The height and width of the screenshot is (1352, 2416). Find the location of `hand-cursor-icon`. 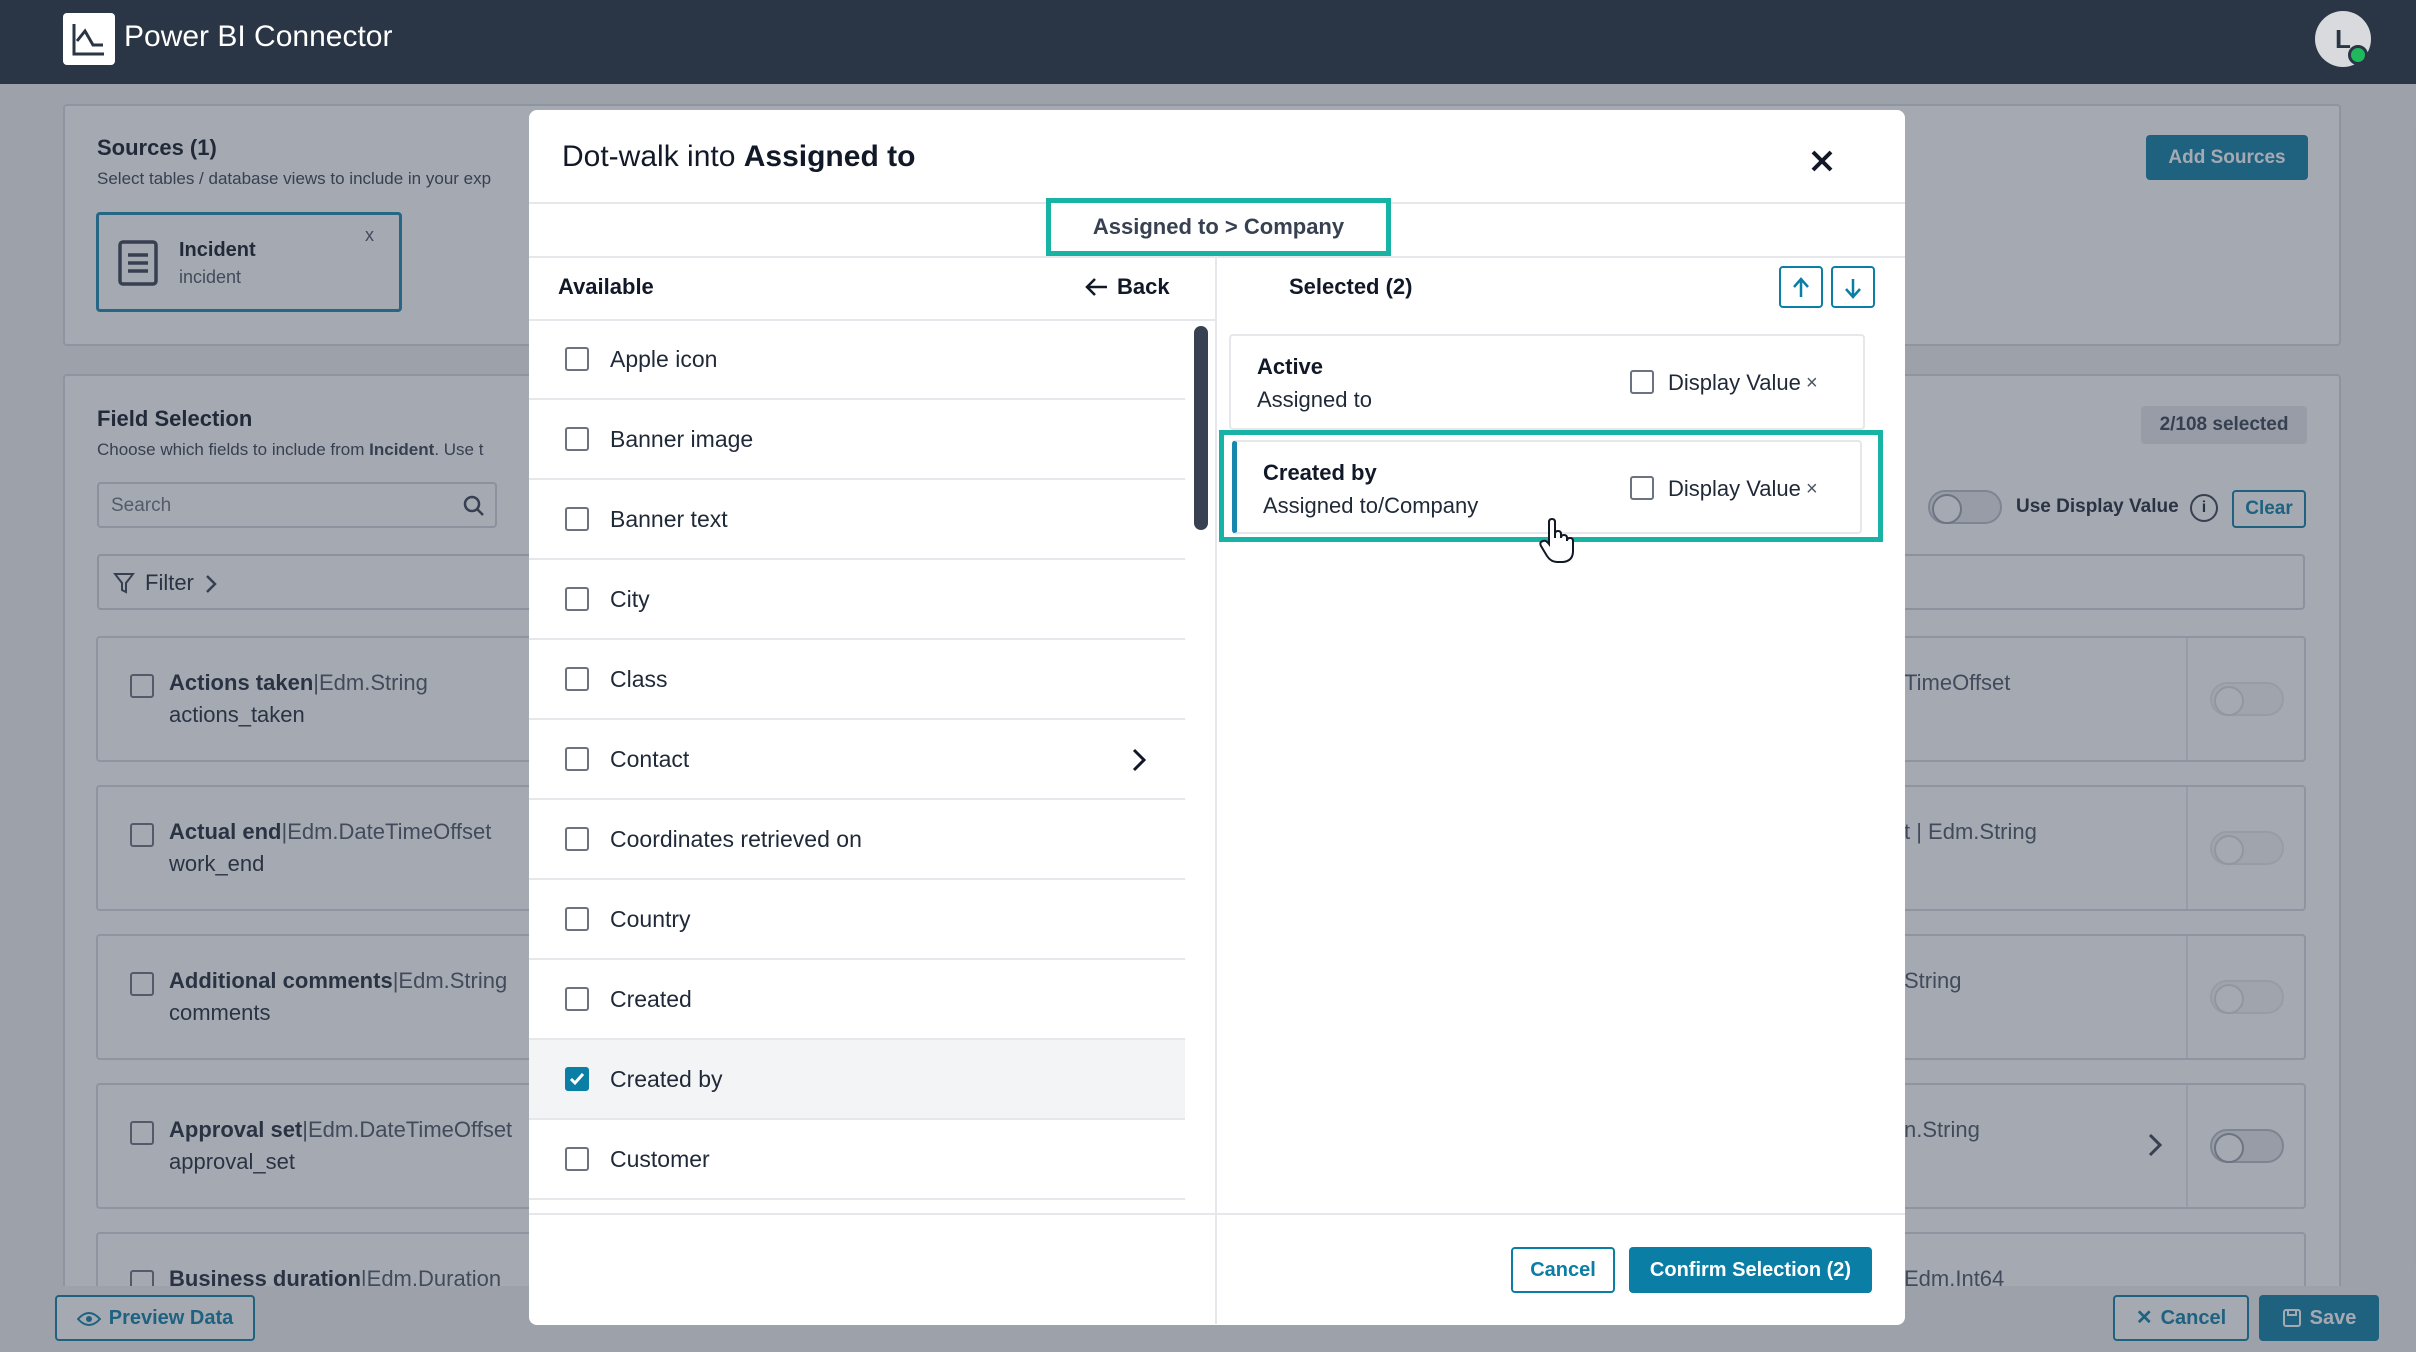

hand-cursor-icon is located at coordinates (1556, 540).